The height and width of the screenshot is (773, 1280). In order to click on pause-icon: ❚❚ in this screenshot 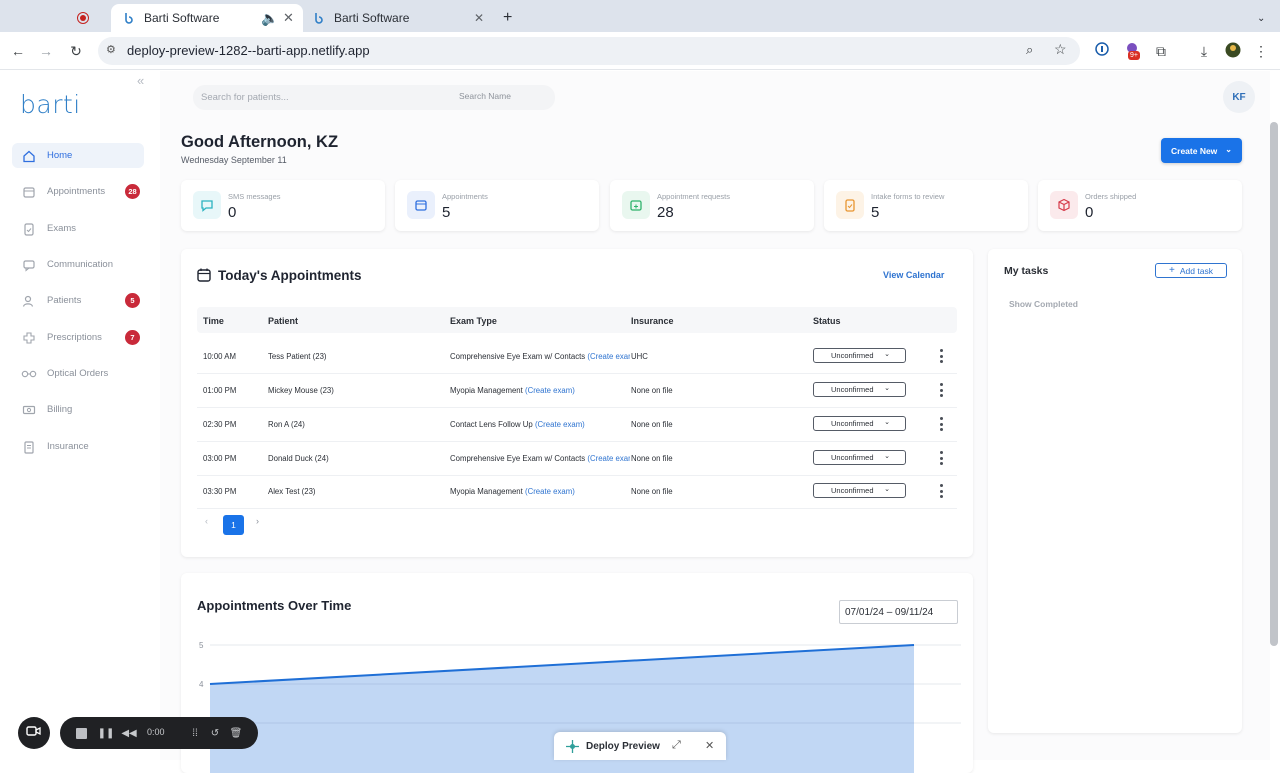, I will do `click(106, 733)`.